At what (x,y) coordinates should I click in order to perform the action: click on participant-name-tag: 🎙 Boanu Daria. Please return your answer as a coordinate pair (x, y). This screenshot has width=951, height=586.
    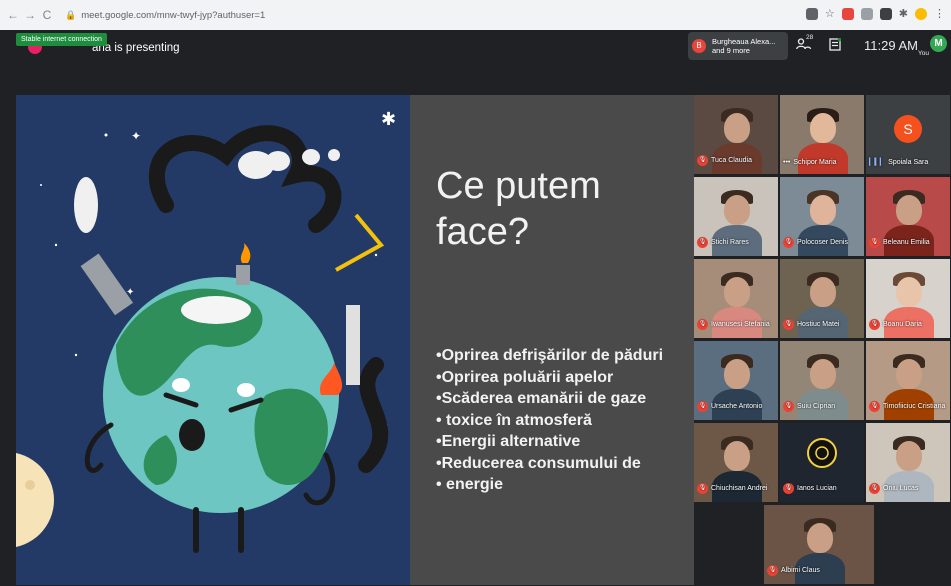
    Looking at the image, I should click on (895, 324).